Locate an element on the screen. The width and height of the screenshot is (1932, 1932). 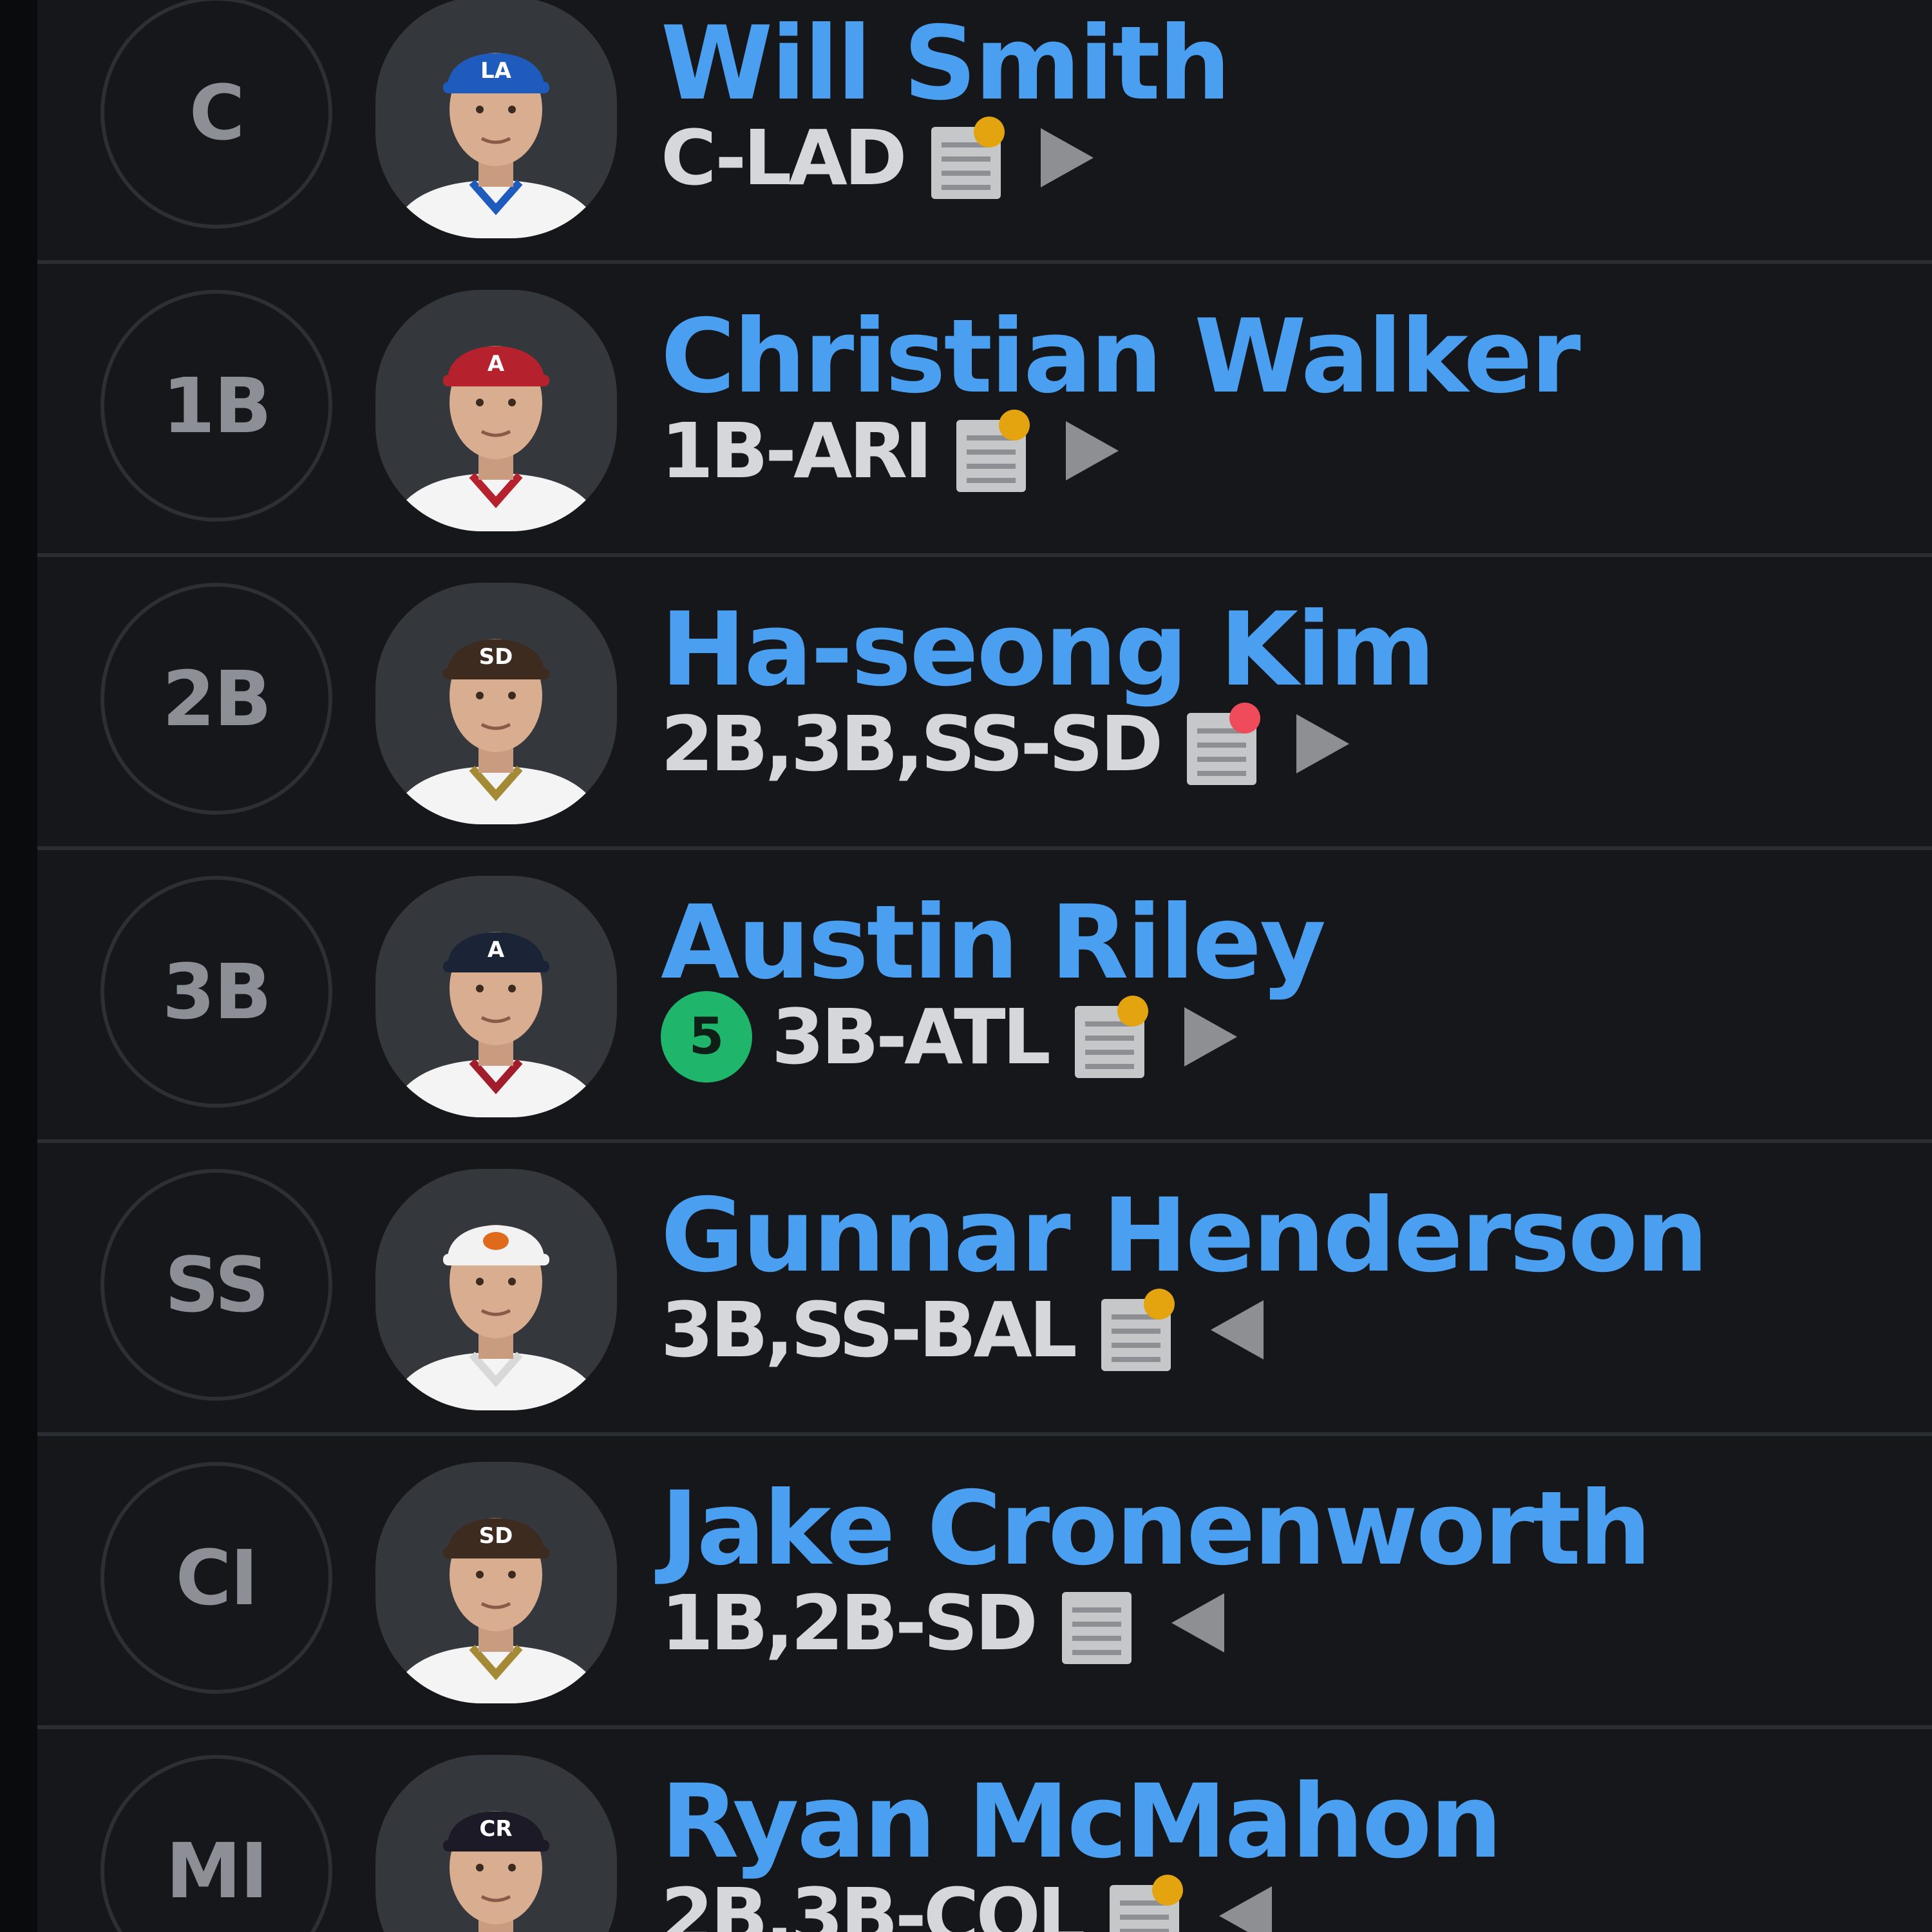
player-headshot-icon: LA is located at coordinates (496, 145).